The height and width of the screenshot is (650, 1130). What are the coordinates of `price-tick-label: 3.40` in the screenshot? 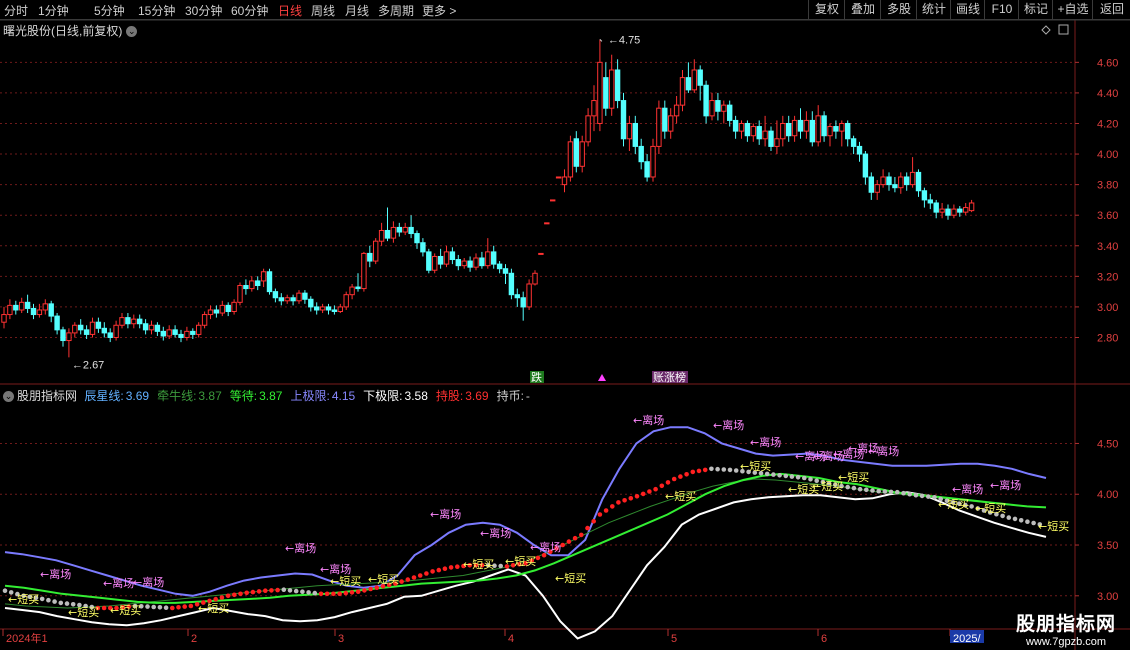 It's located at (1107, 247).